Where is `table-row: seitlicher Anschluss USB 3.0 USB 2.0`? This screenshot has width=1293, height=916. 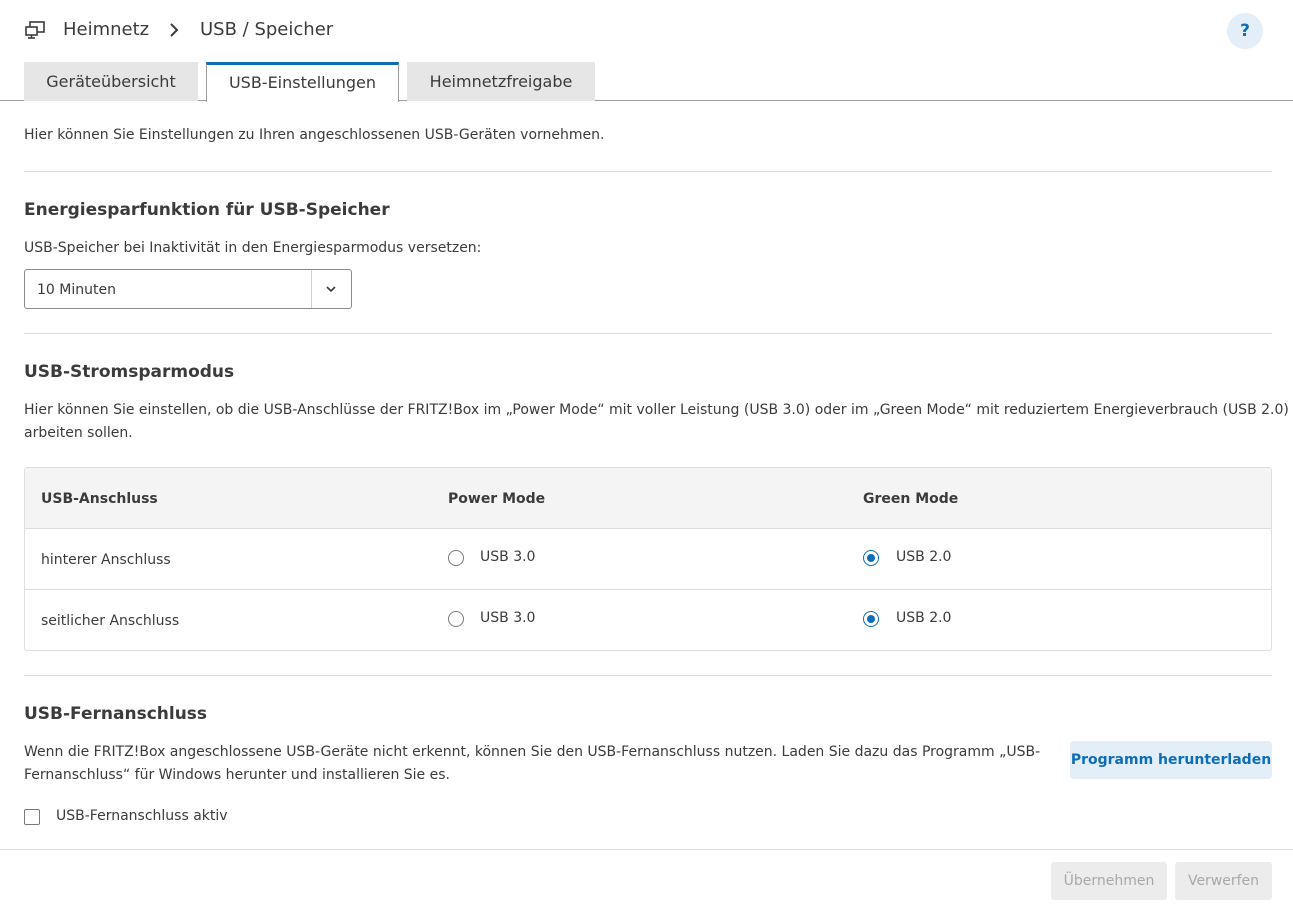
table-row: seitlicher Anschluss USB 3.0 USB 2.0 is located at coordinates (648, 620).